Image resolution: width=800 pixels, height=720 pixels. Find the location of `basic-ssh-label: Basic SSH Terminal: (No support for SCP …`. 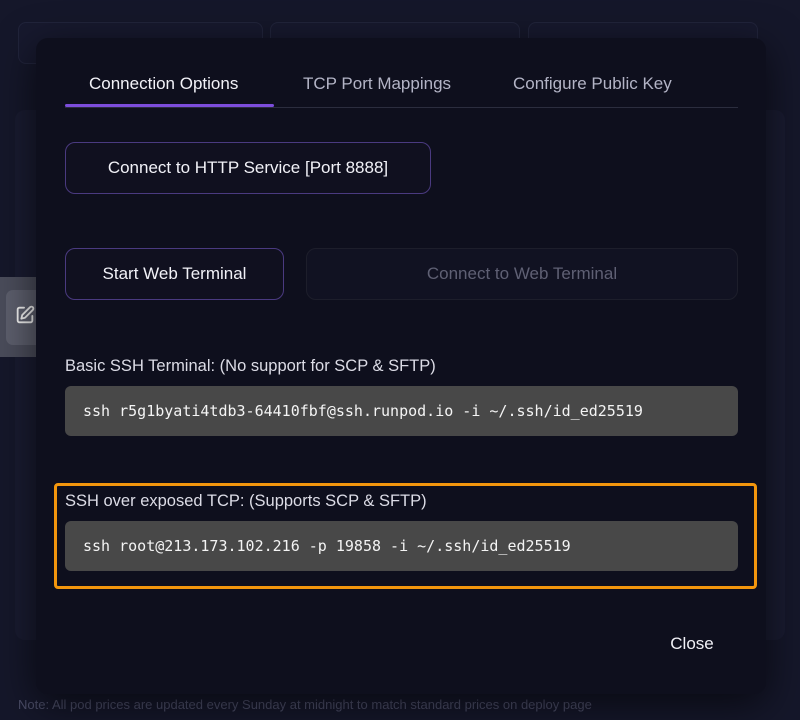

basic-ssh-label: Basic SSH Terminal: (No support for SCP … is located at coordinates (250, 366).